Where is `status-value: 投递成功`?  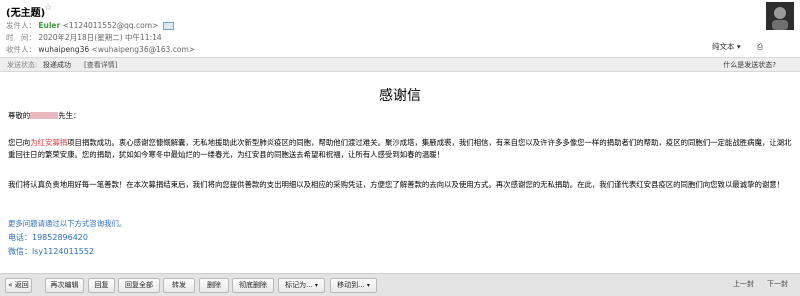 status-value: 投递成功 is located at coordinates (57, 65).